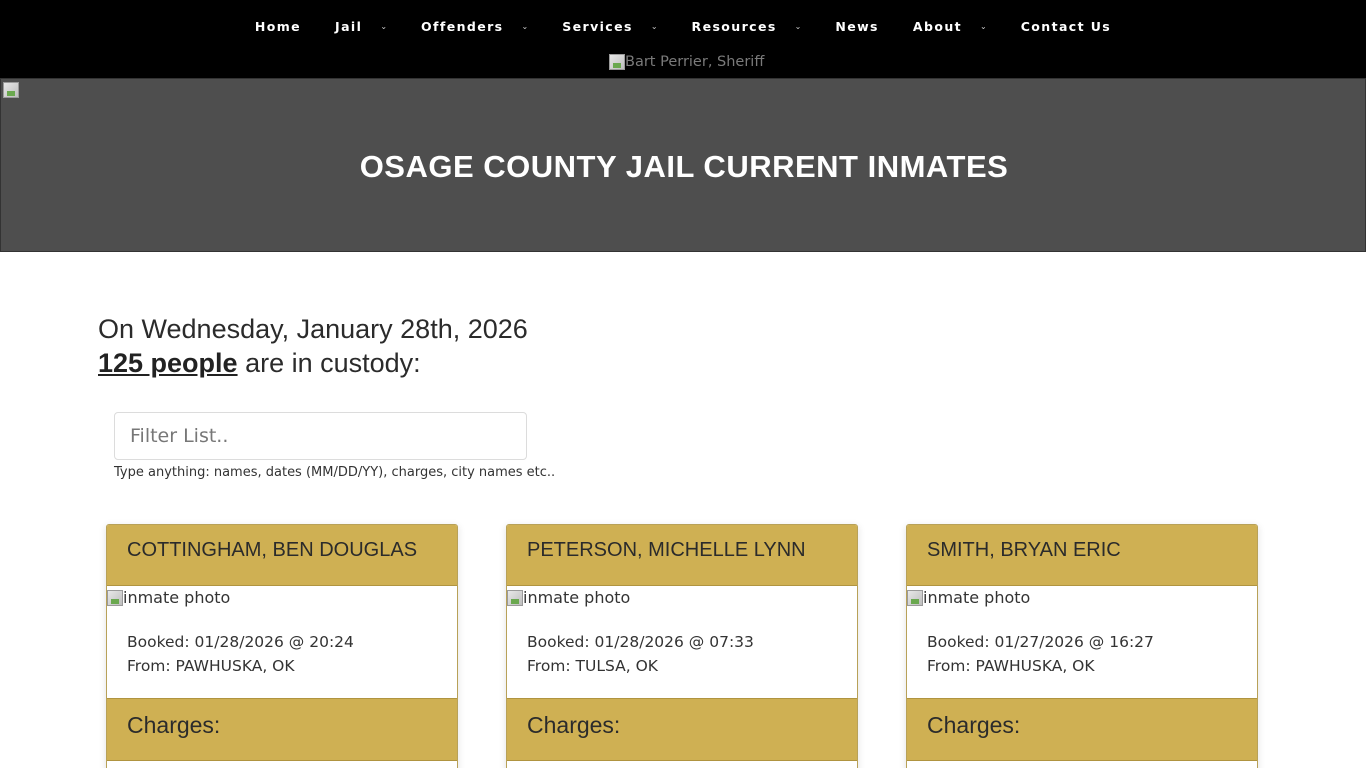 This screenshot has height=768, width=1366. I want to click on inmate-name: COTTINGHAM, BEN DOUGLAS, so click(272, 550).